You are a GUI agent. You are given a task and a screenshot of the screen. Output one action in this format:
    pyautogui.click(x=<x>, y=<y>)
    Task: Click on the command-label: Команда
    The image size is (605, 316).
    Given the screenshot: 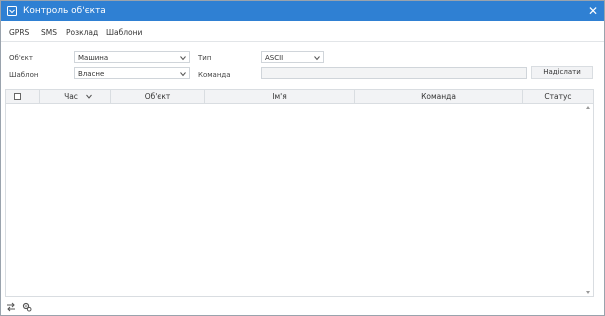 What is the action you would take?
    pyautogui.click(x=214, y=75)
    